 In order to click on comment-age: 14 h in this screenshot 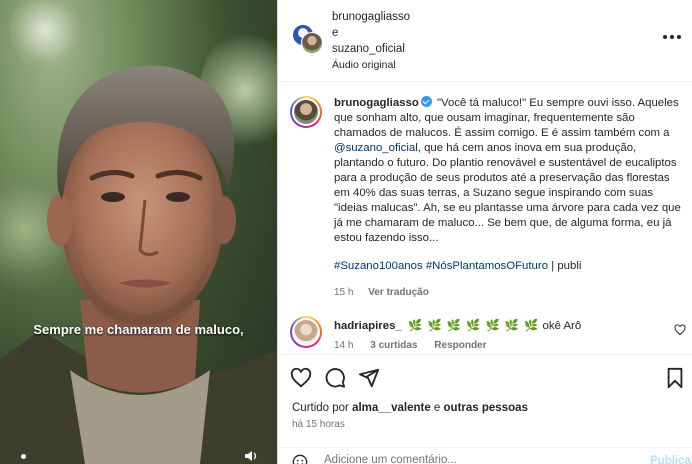, I will do `click(344, 345)`.